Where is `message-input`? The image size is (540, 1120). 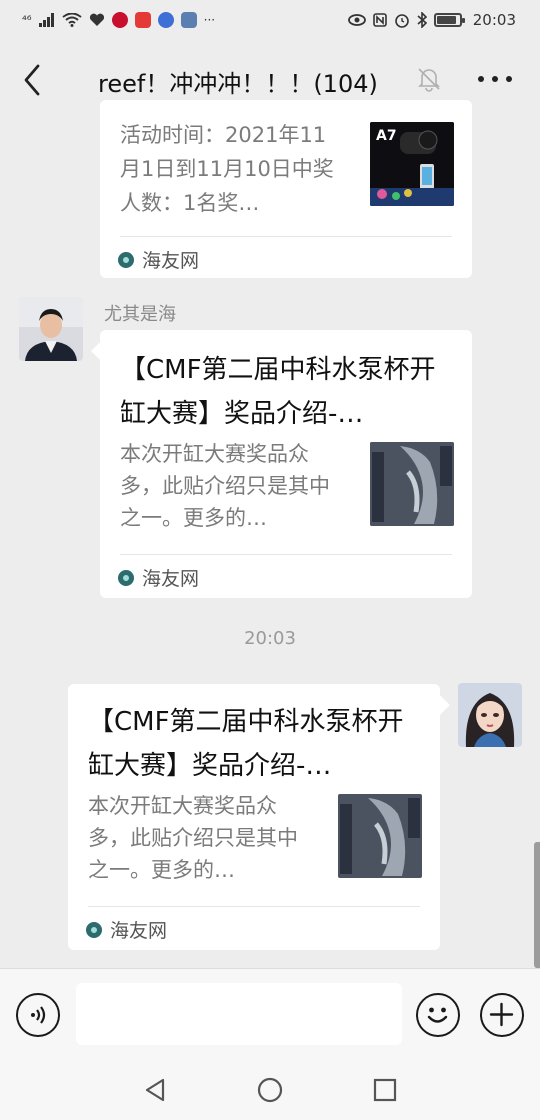
message-input is located at coordinates (239, 1014).